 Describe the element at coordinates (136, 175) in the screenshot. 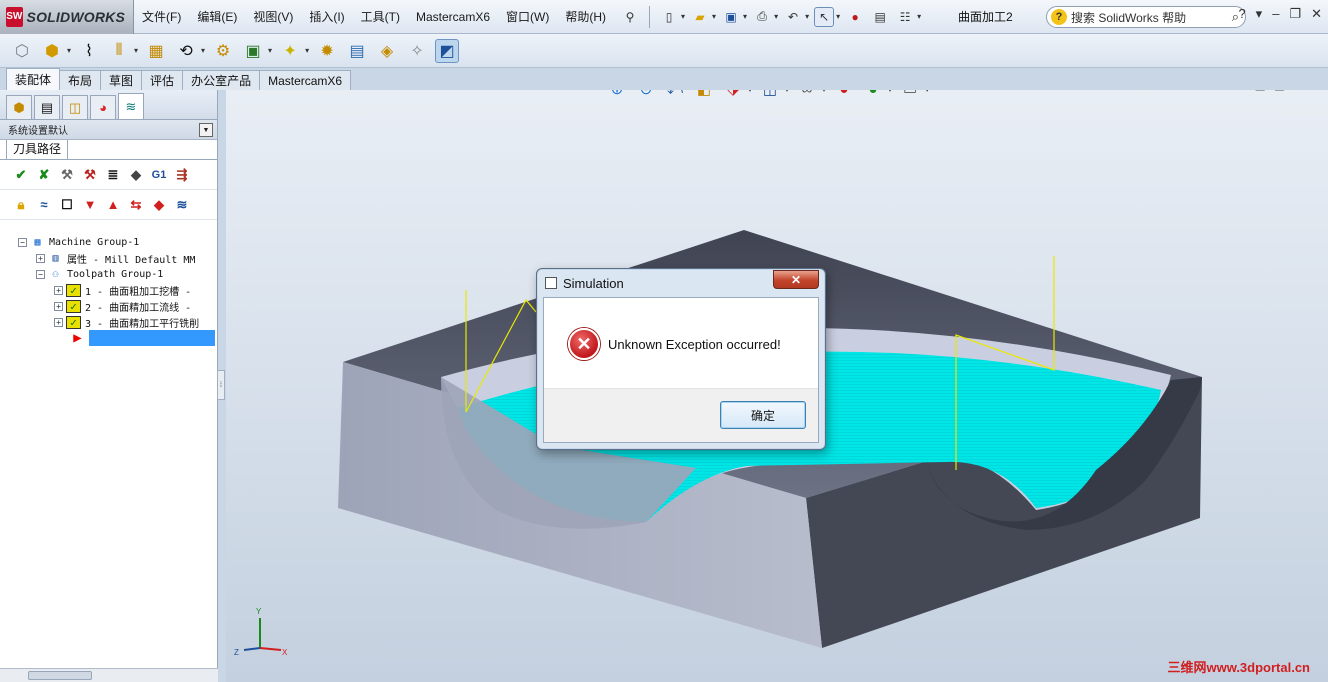

I see `verify-icon: ◆` at that location.